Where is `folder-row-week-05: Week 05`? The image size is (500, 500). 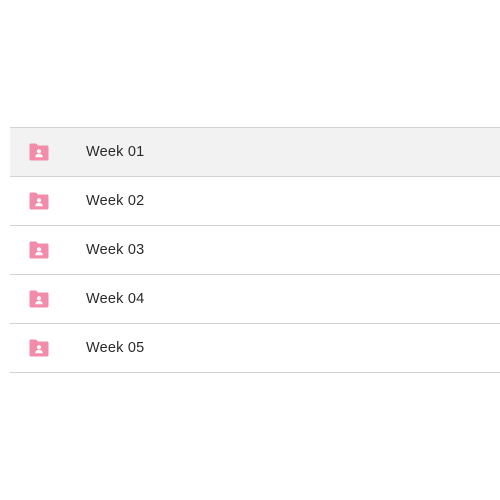
folder-row-week-05: Week 05 is located at coordinates (255, 348).